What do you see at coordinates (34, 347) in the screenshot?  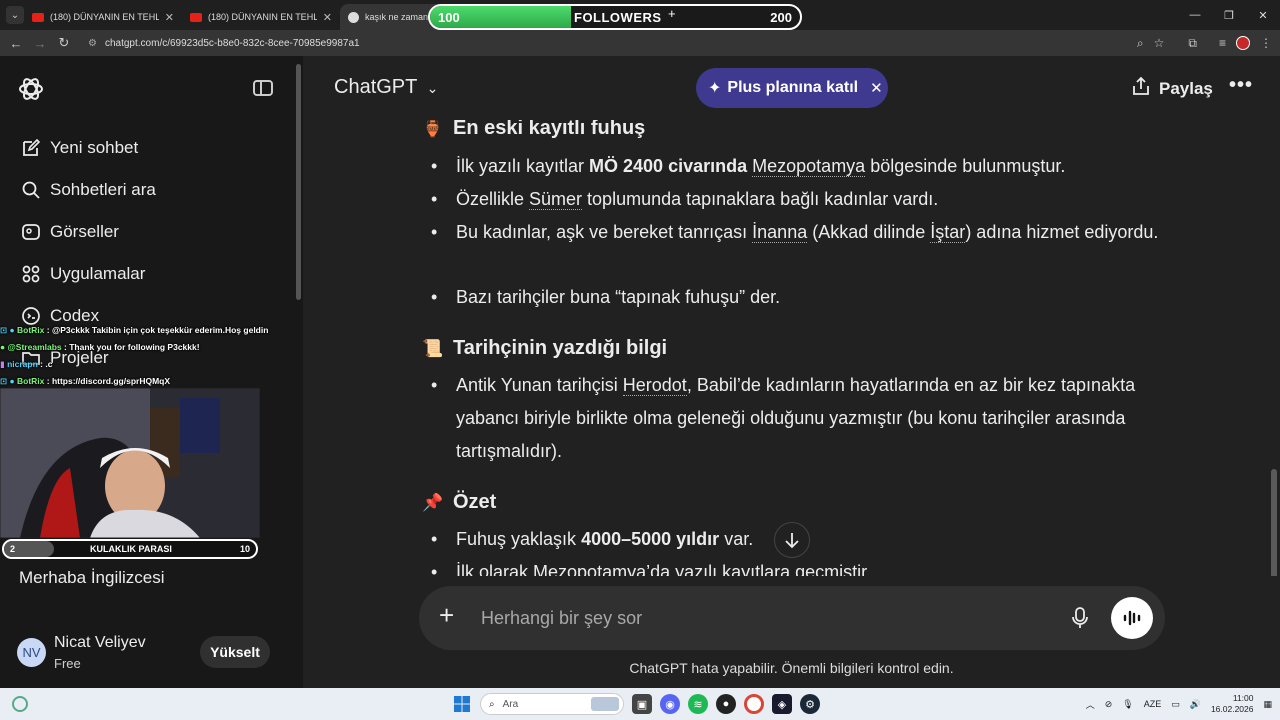 I see `stream-chat-user: @Streamlabs` at bounding box center [34, 347].